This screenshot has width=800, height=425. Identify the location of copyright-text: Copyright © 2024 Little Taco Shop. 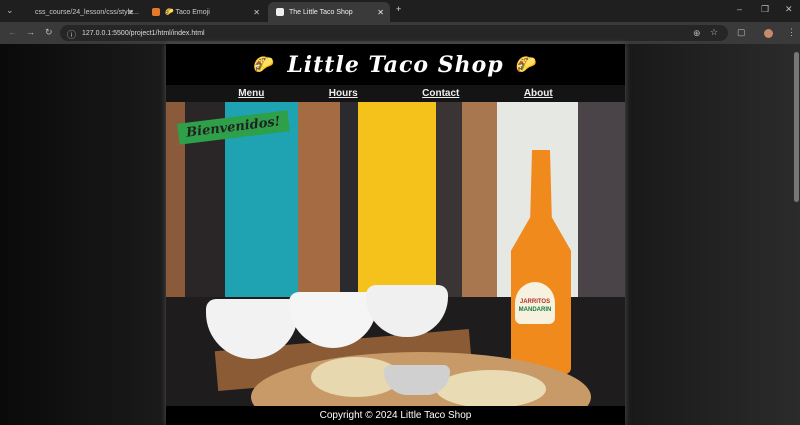
(395, 415).